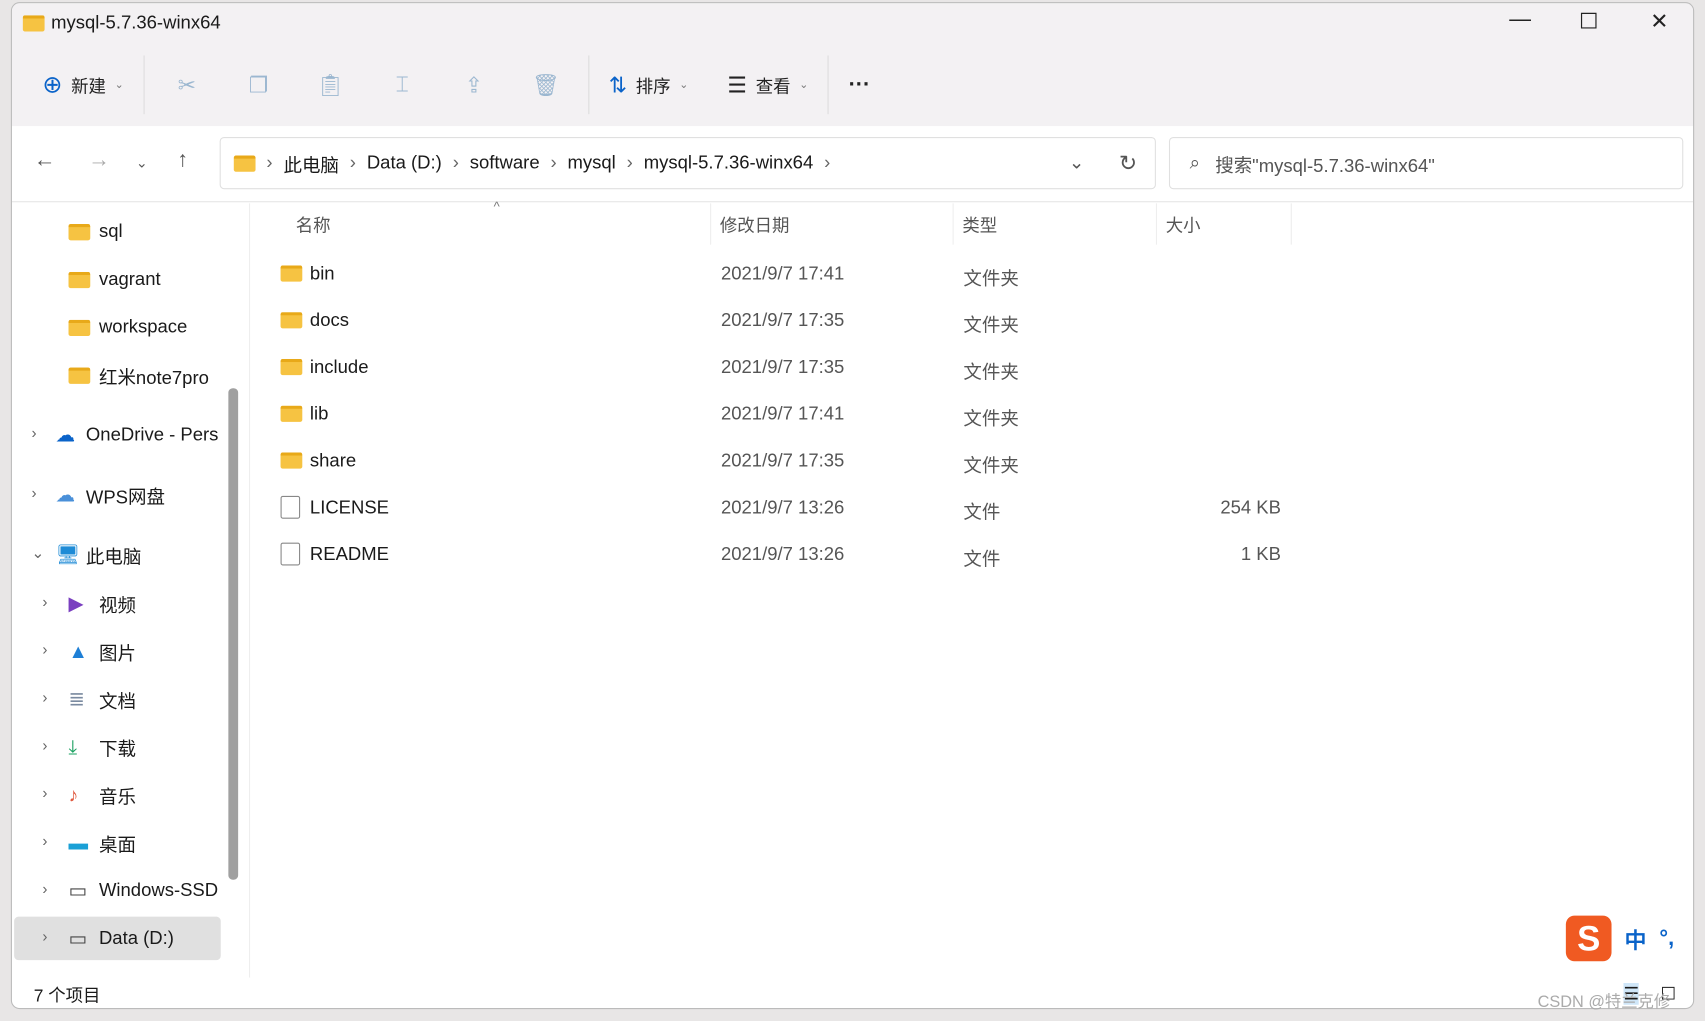  What do you see at coordinates (546, 84) in the screenshot?
I see `delete-icon: 🗑︎` at bounding box center [546, 84].